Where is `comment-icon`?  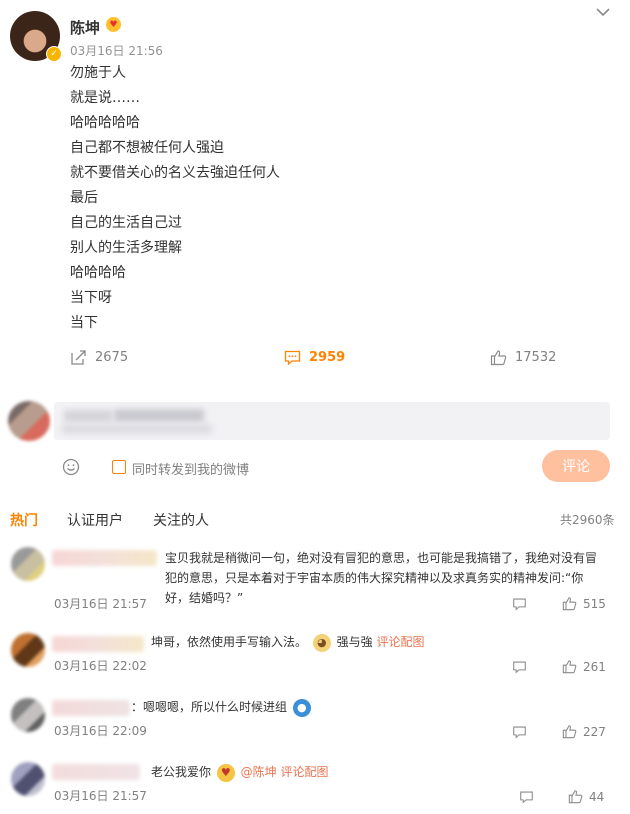 comment-icon is located at coordinates (292, 358).